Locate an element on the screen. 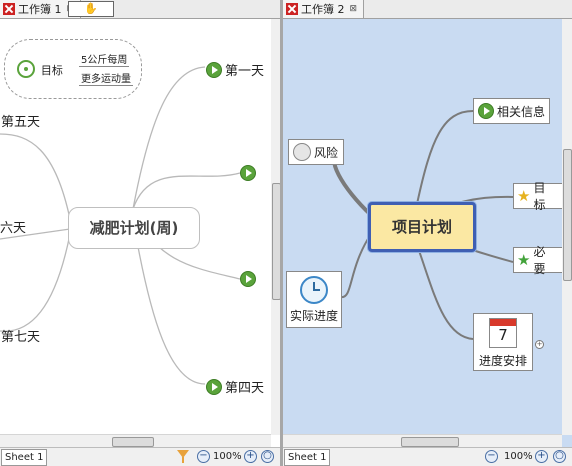  vertical-scrollbar is located at coordinates (567, 227).